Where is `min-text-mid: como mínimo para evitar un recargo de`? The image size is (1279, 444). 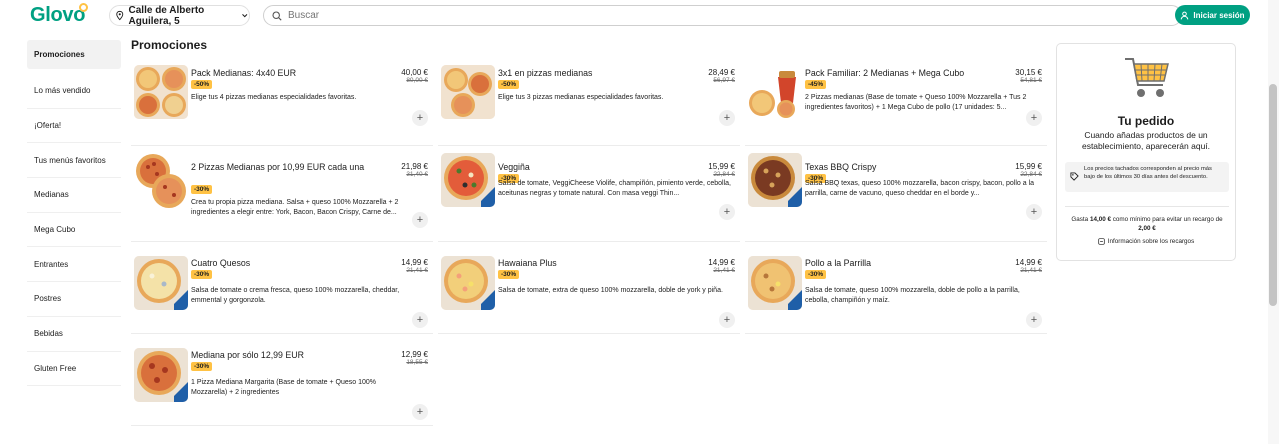 min-text-mid: como mínimo para evitar un recargo de is located at coordinates (1166, 219).